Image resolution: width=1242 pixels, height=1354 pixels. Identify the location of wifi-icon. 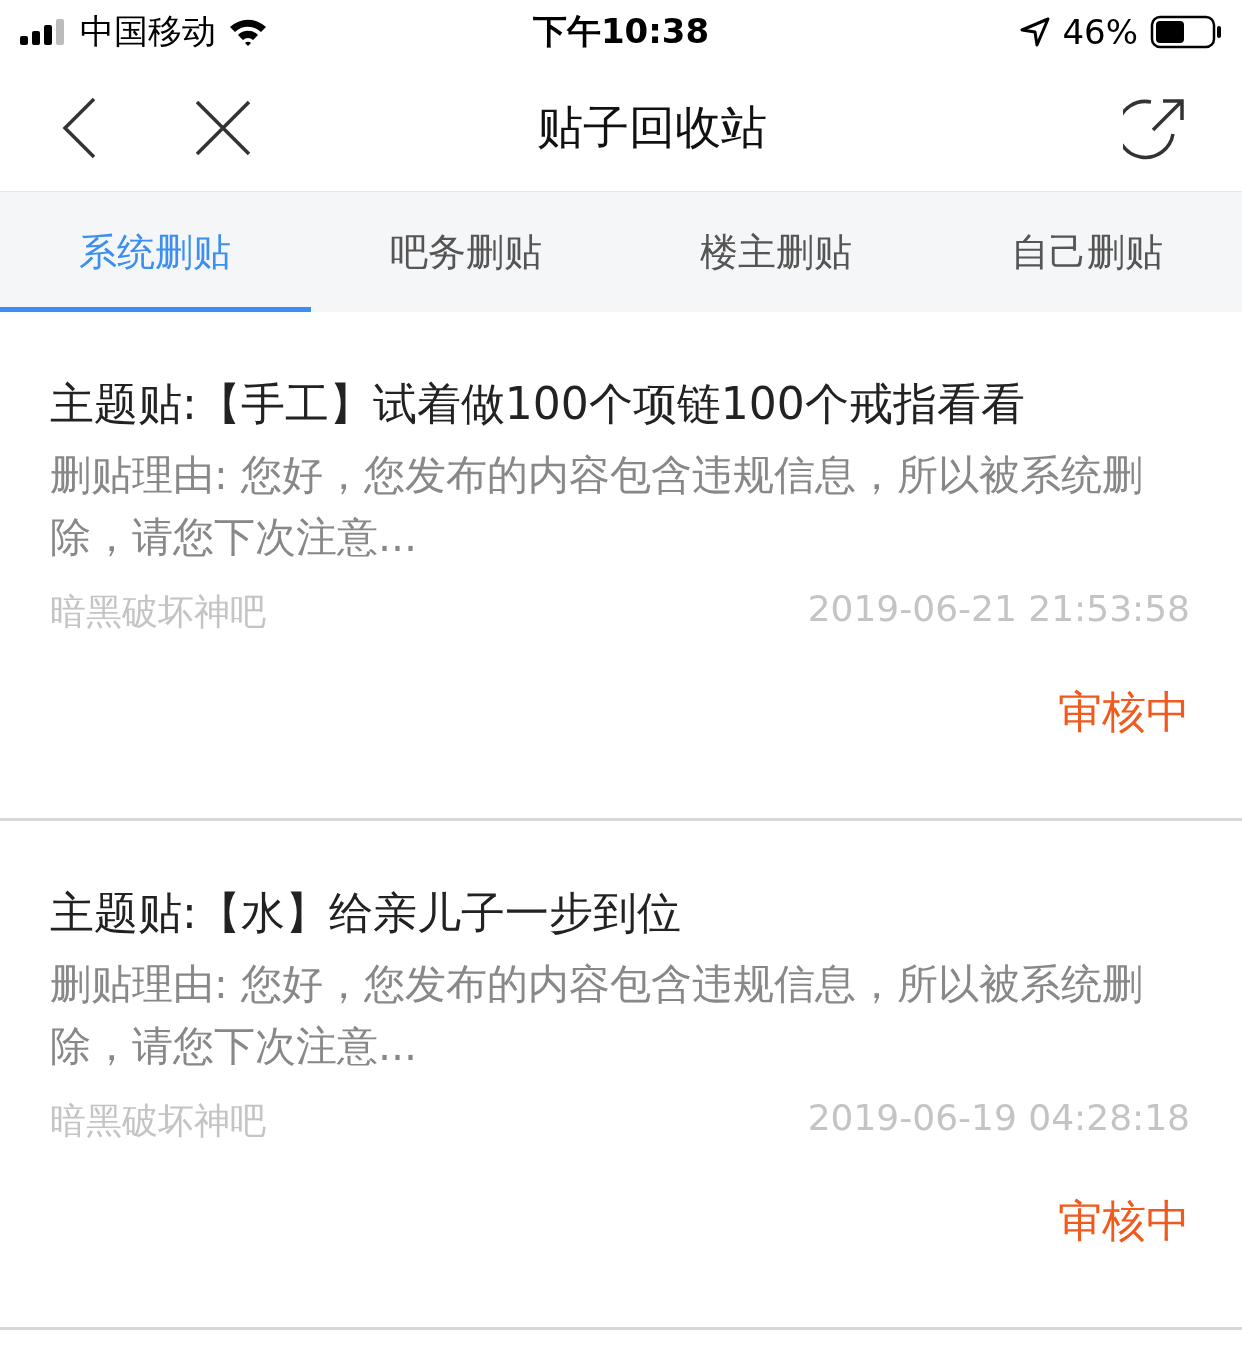
(248, 32).